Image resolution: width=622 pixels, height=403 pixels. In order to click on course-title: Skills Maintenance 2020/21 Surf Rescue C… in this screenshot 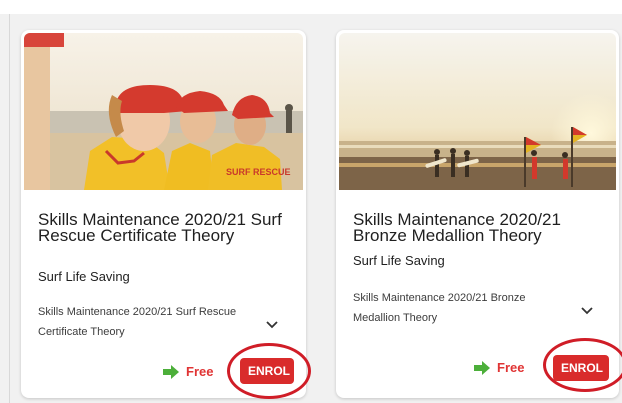, I will do `click(163, 227)`.